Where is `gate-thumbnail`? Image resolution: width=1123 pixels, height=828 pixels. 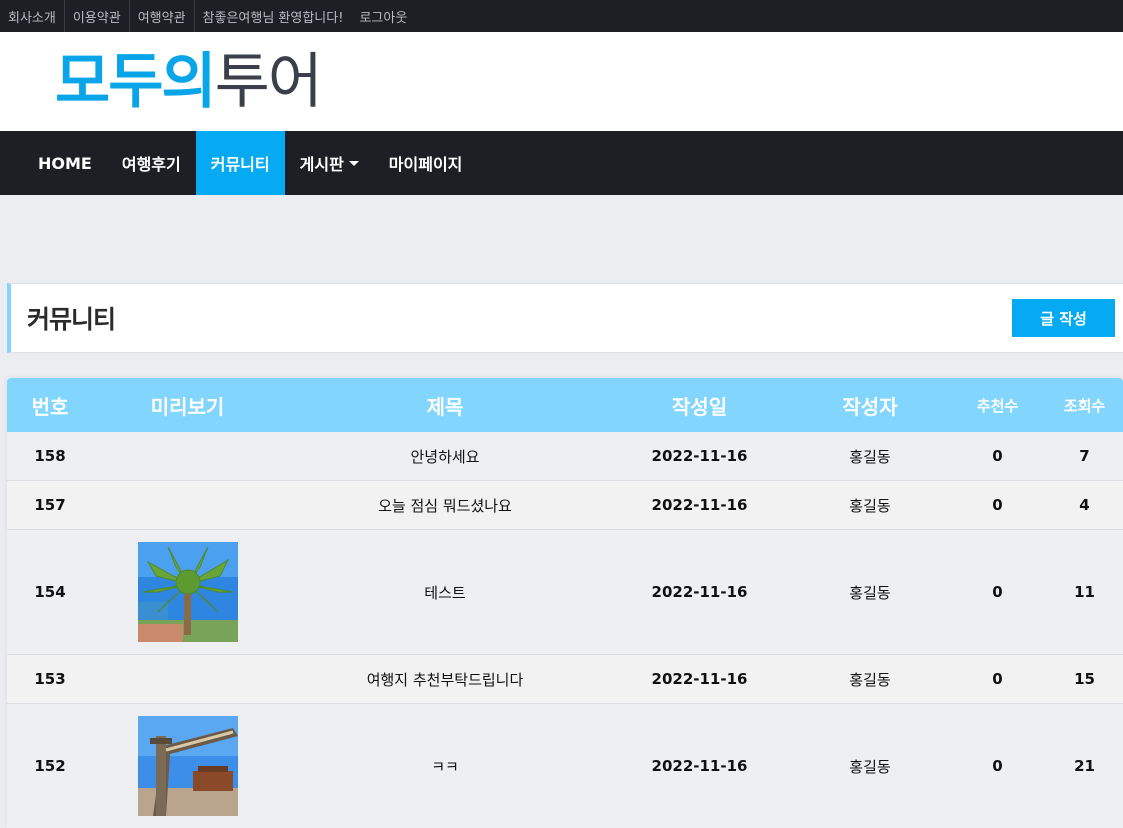
gate-thumbnail is located at coordinates (187, 766).